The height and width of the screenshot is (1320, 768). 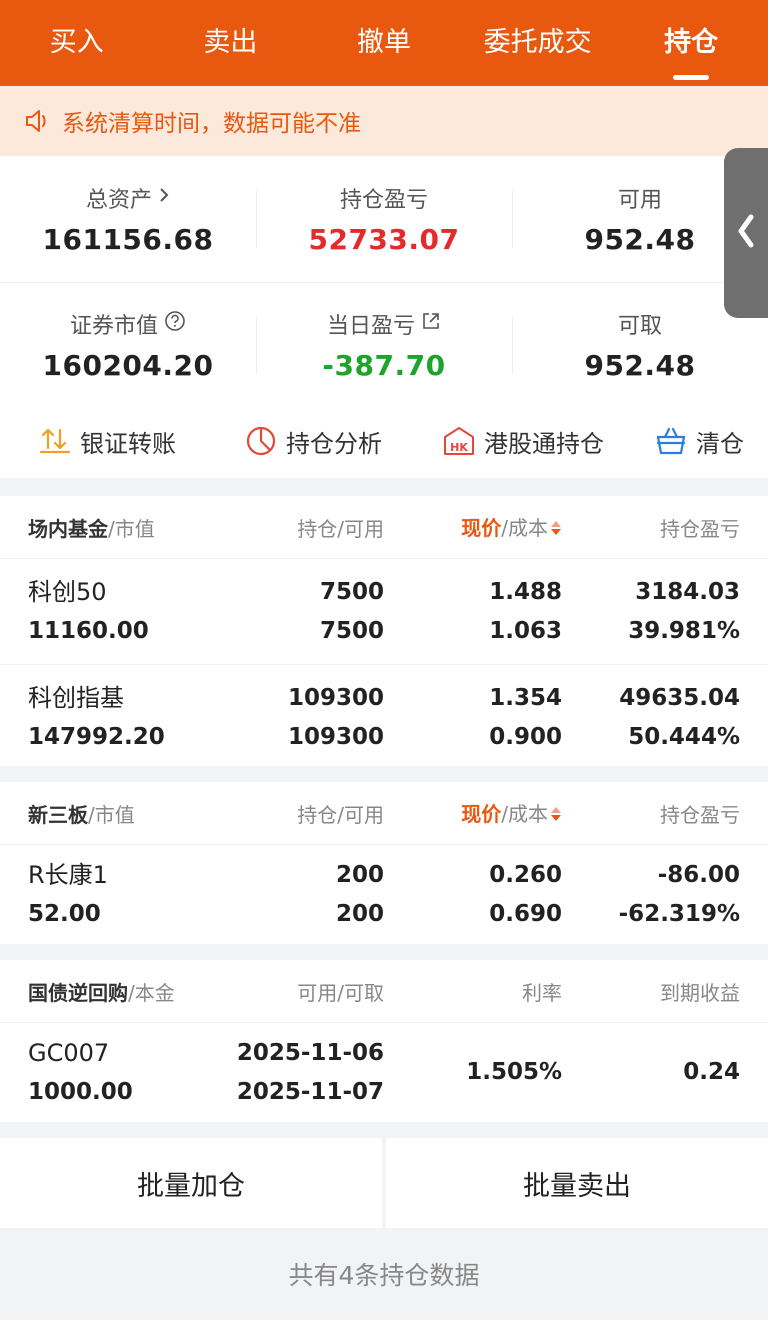 What do you see at coordinates (523, 441) in the screenshot?
I see `hk-connect-positions-button: HK 港股通持仓` at bounding box center [523, 441].